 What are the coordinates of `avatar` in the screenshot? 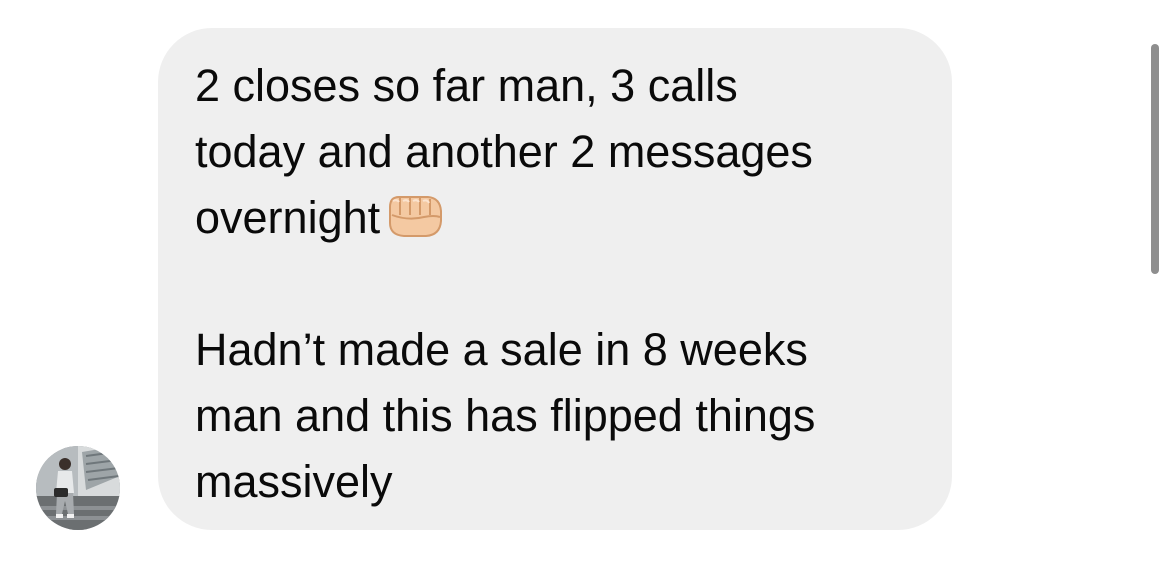 It's located at (78, 488).